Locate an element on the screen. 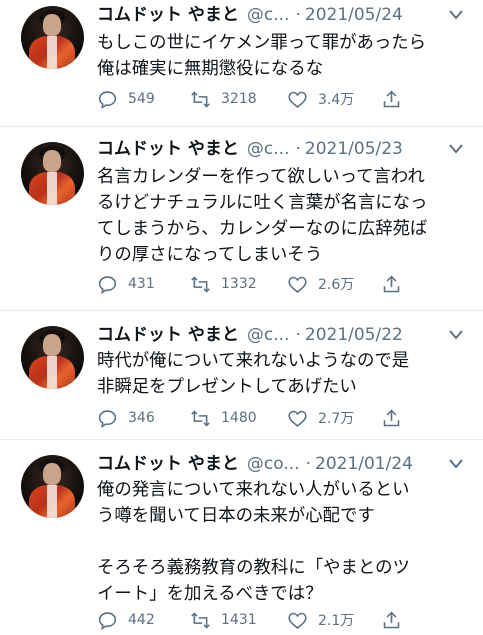 This screenshot has height=635, width=483. reply-count: 442 is located at coordinates (141, 620).